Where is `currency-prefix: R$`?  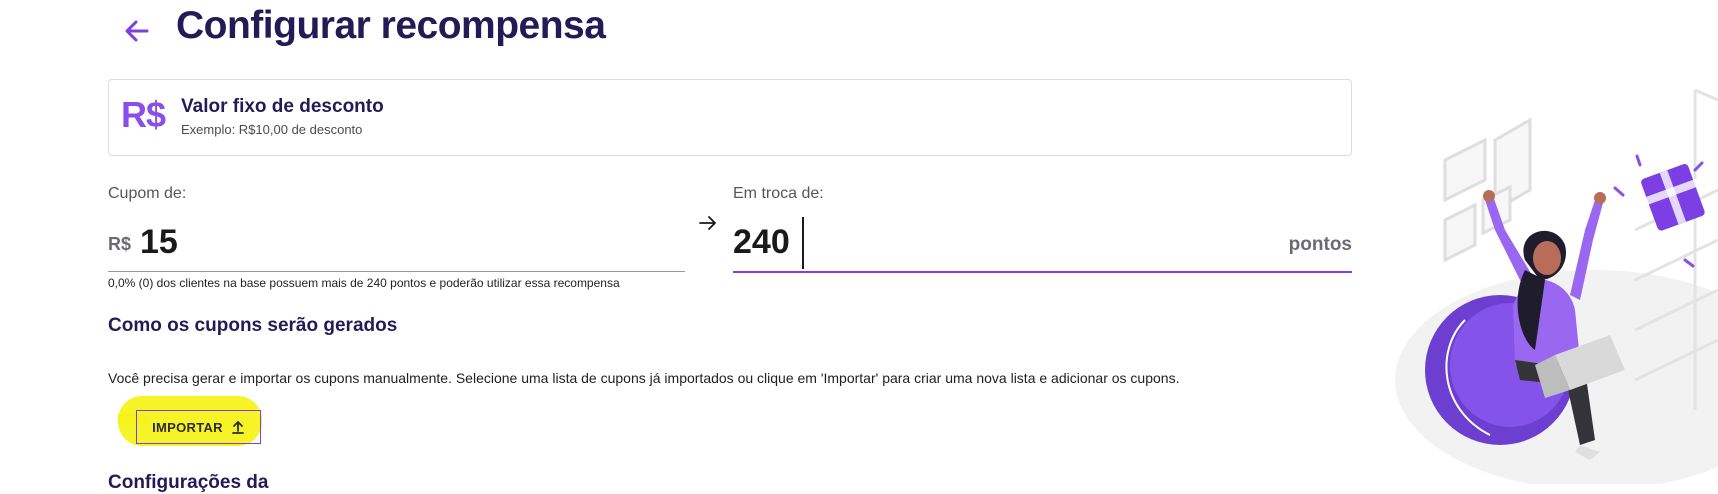
currency-prefix: R$ is located at coordinates (120, 244).